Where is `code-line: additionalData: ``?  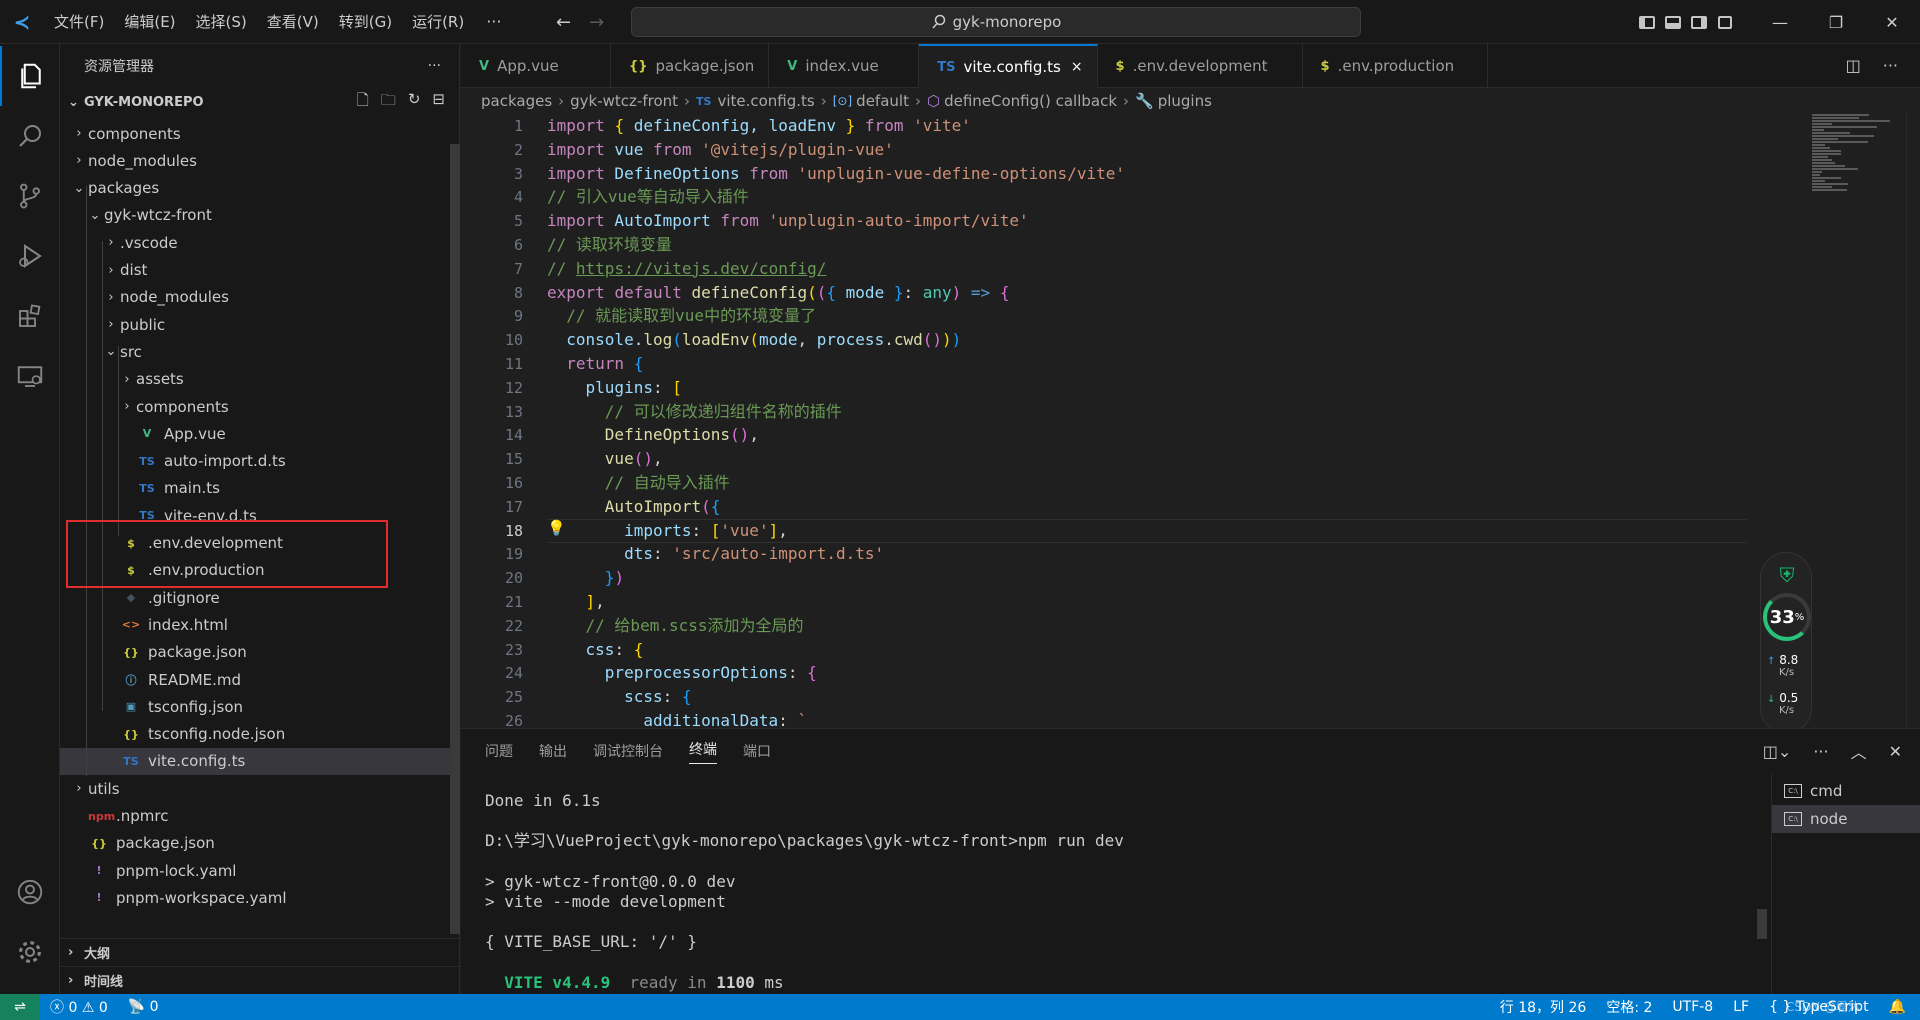
code-line: additionalData: ` is located at coordinates (677, 718).